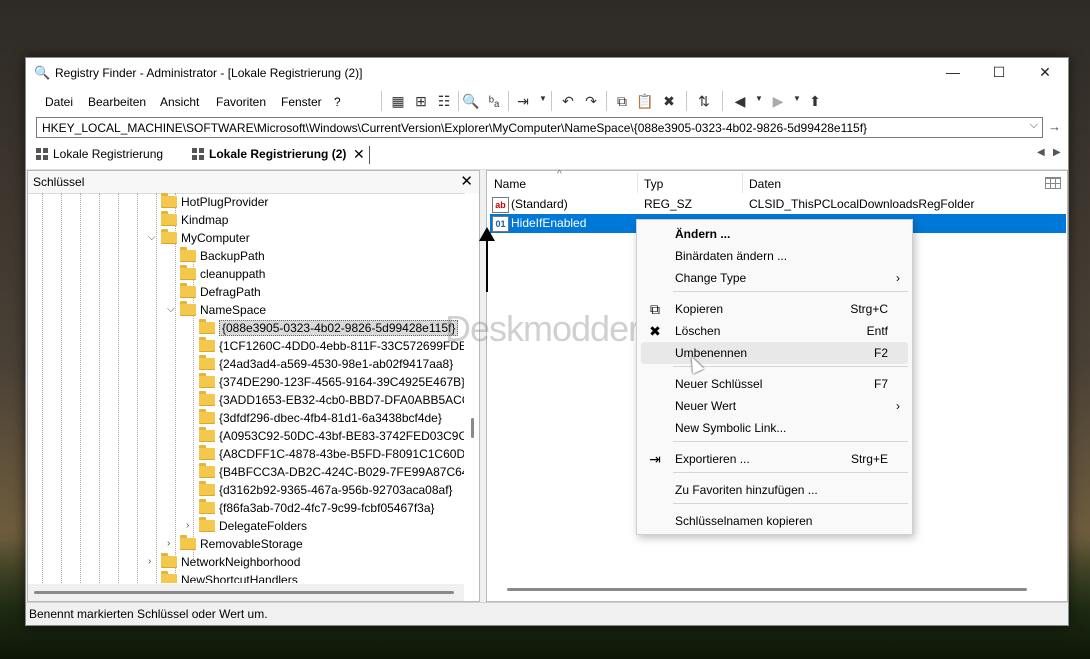 Image resolution: width=1090 pixels, height=659 pixels. Describe the element at coordinates (774, 406) in the screenshot. I see `context-menu-item: Neuer Wert ›` at that location.